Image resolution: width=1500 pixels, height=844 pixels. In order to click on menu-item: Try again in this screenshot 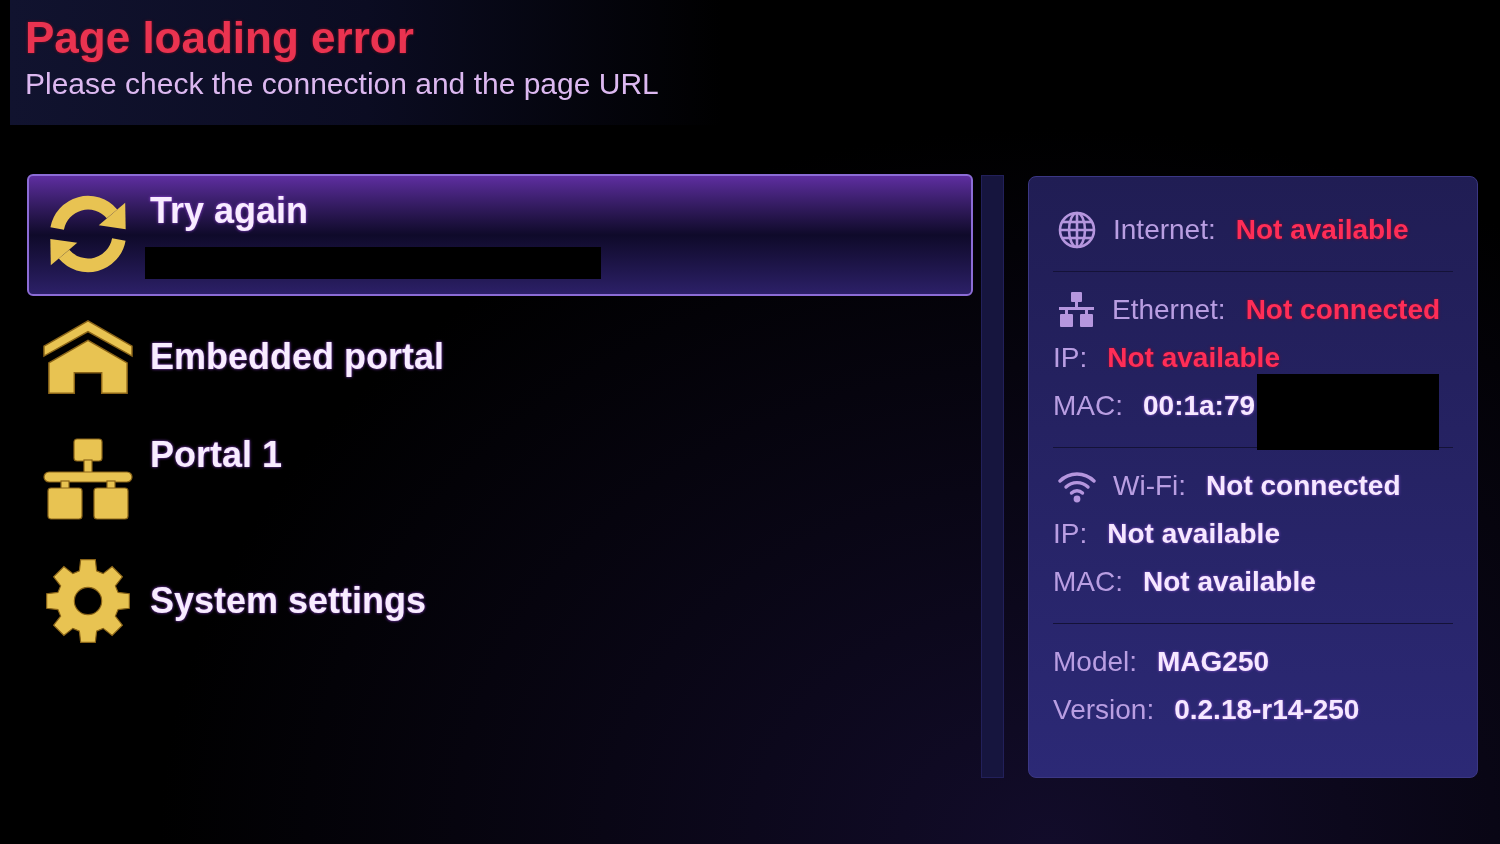, I will do `click(500, 235)`.